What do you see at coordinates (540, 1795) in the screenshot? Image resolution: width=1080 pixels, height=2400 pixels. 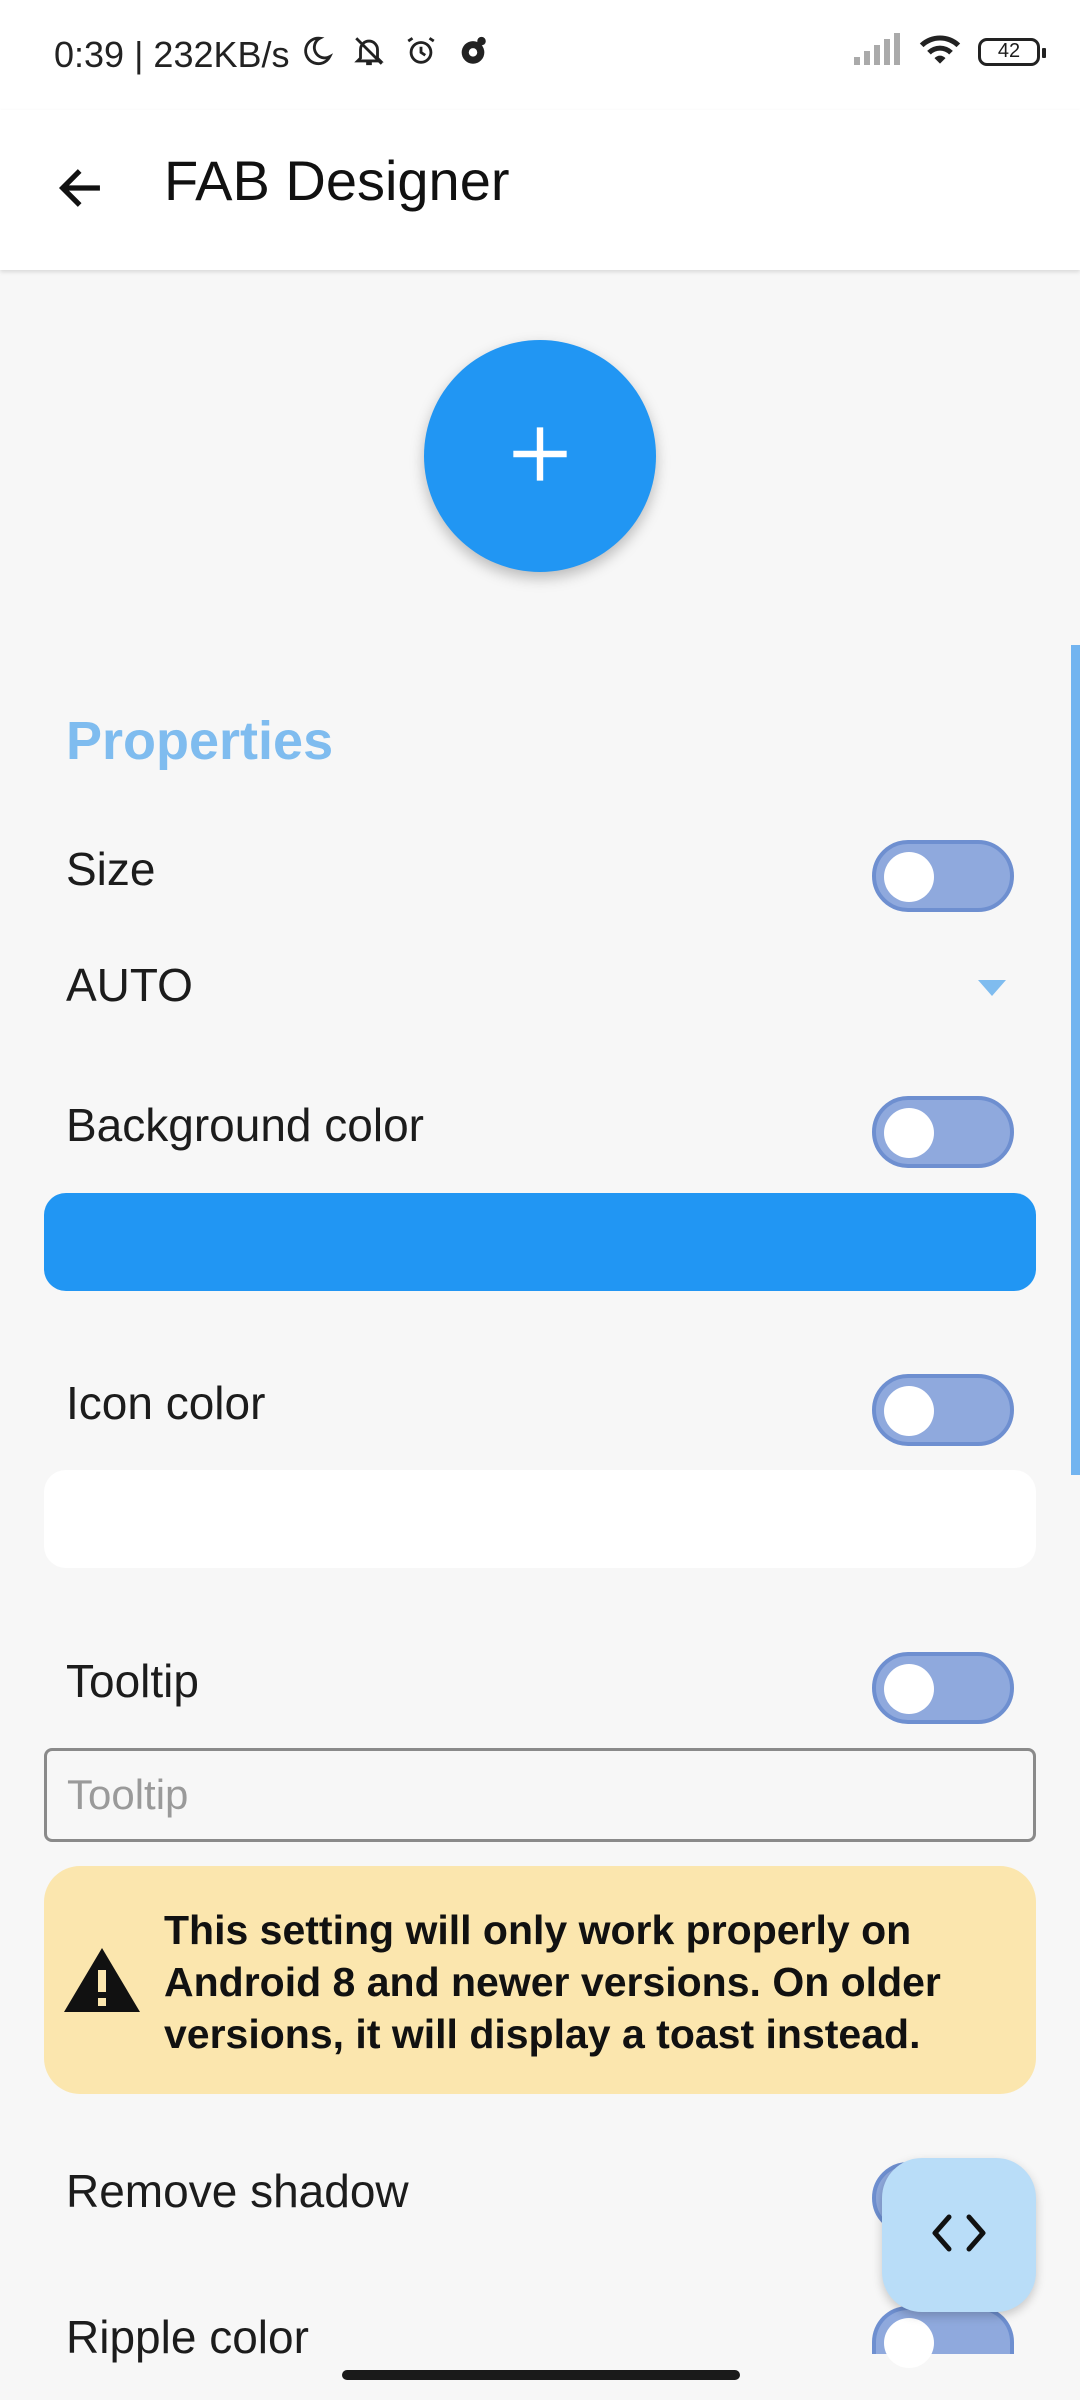 I see `tooltip-input` at bounding box center [540, 1795].